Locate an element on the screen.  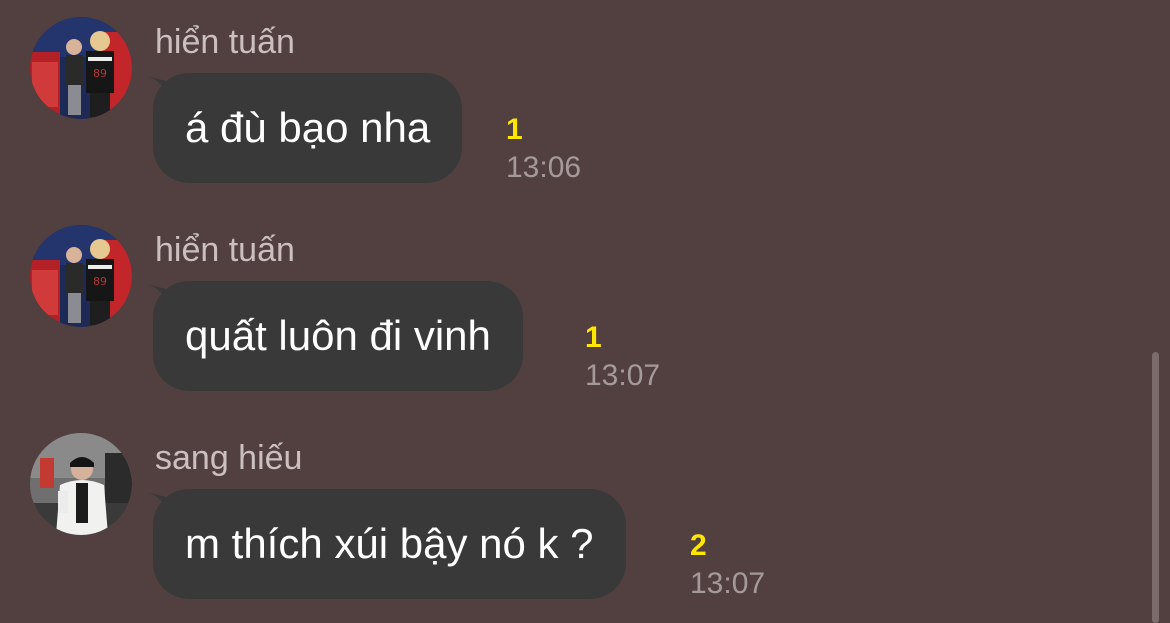
sender-avatar is located at coordinates (81, 484).